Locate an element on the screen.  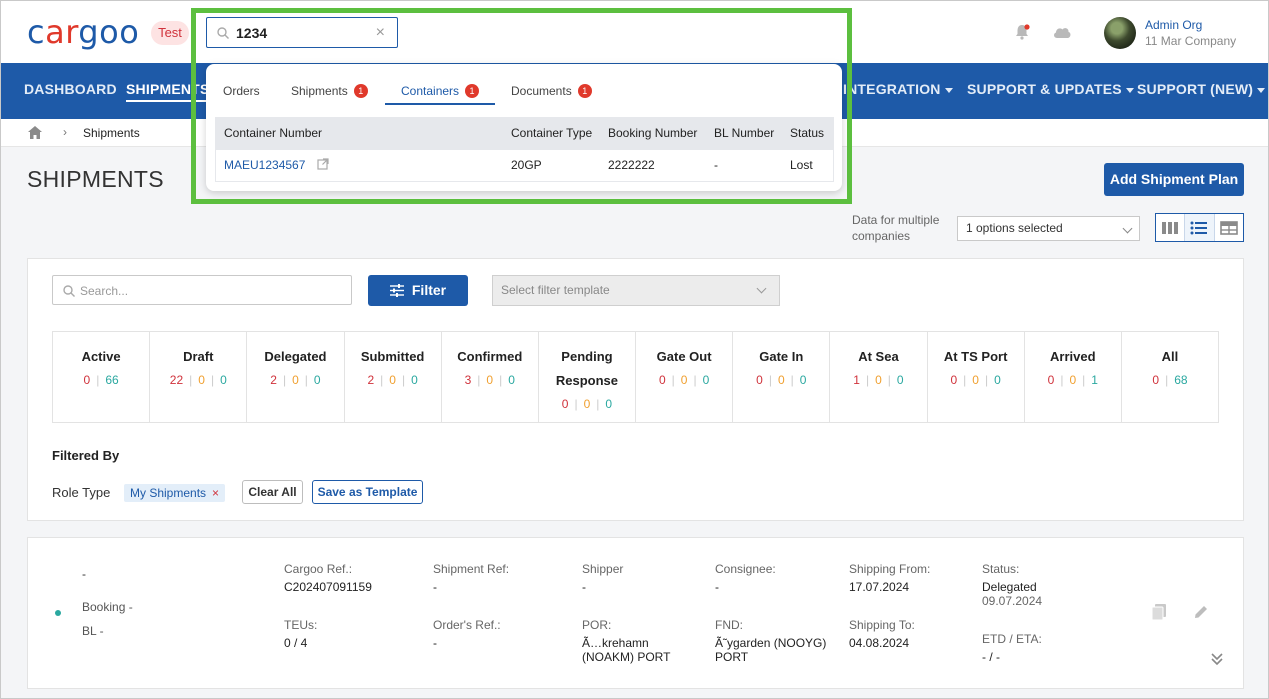
filter-template-placeholder: Select filter template is located at coordinates (555, 290).